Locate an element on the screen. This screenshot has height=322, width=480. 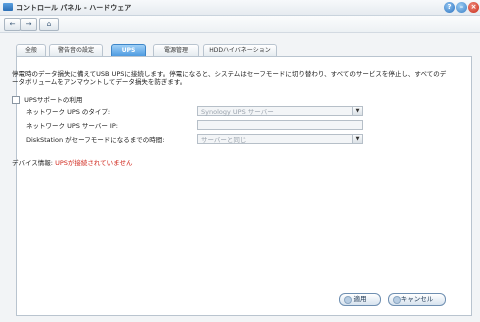
tab-power: 電源管理 is located at coordinates (176, 50).